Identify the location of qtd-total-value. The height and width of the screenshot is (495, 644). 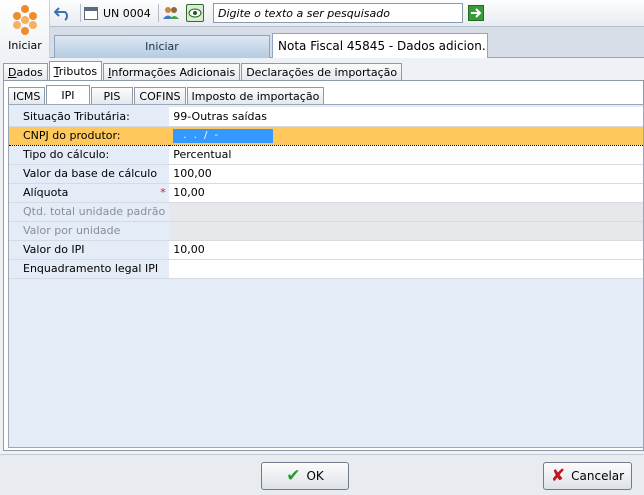
(406, 212).